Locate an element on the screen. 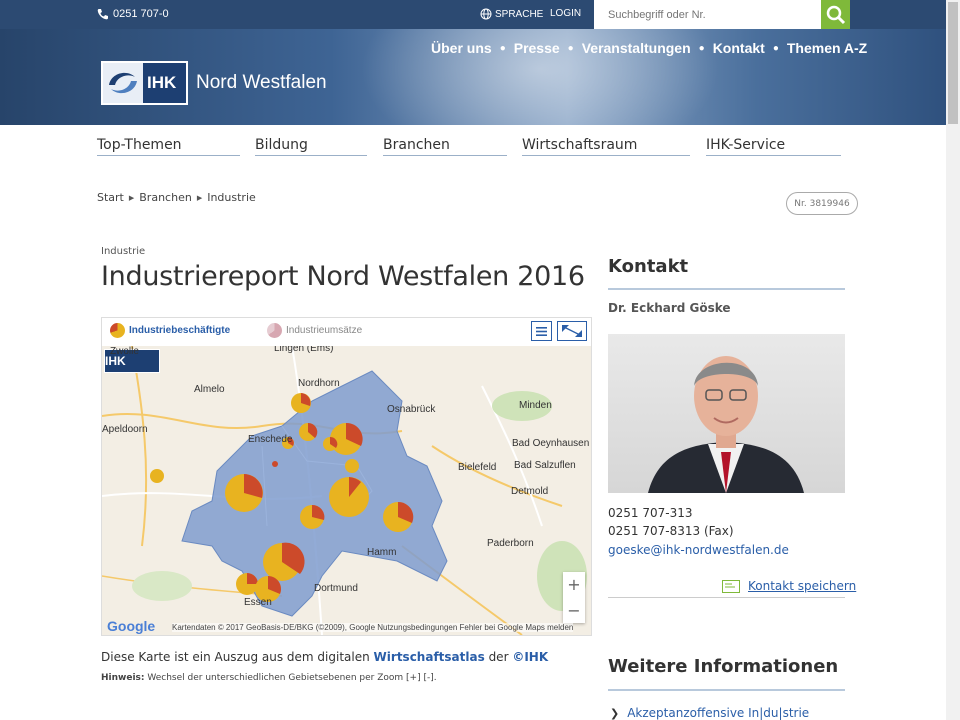 The image size is (960, 720). zoom-in-button: + is located at coordinates (574, 585).